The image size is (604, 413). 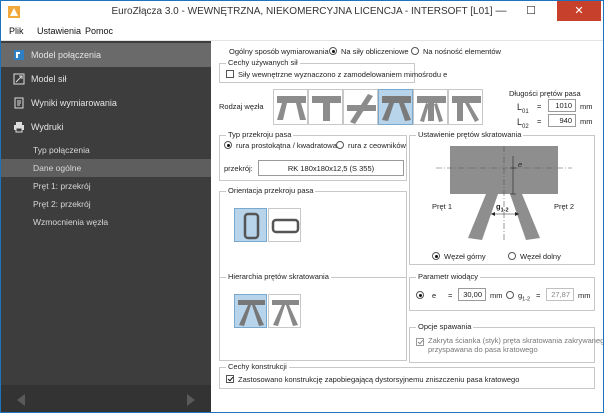 What do you see at coordinates (106, 186) in the screenshot?
I see `sidebar-subitem-bar1-section: Pręt 1: przekrój` at bounding box center [106, 186].